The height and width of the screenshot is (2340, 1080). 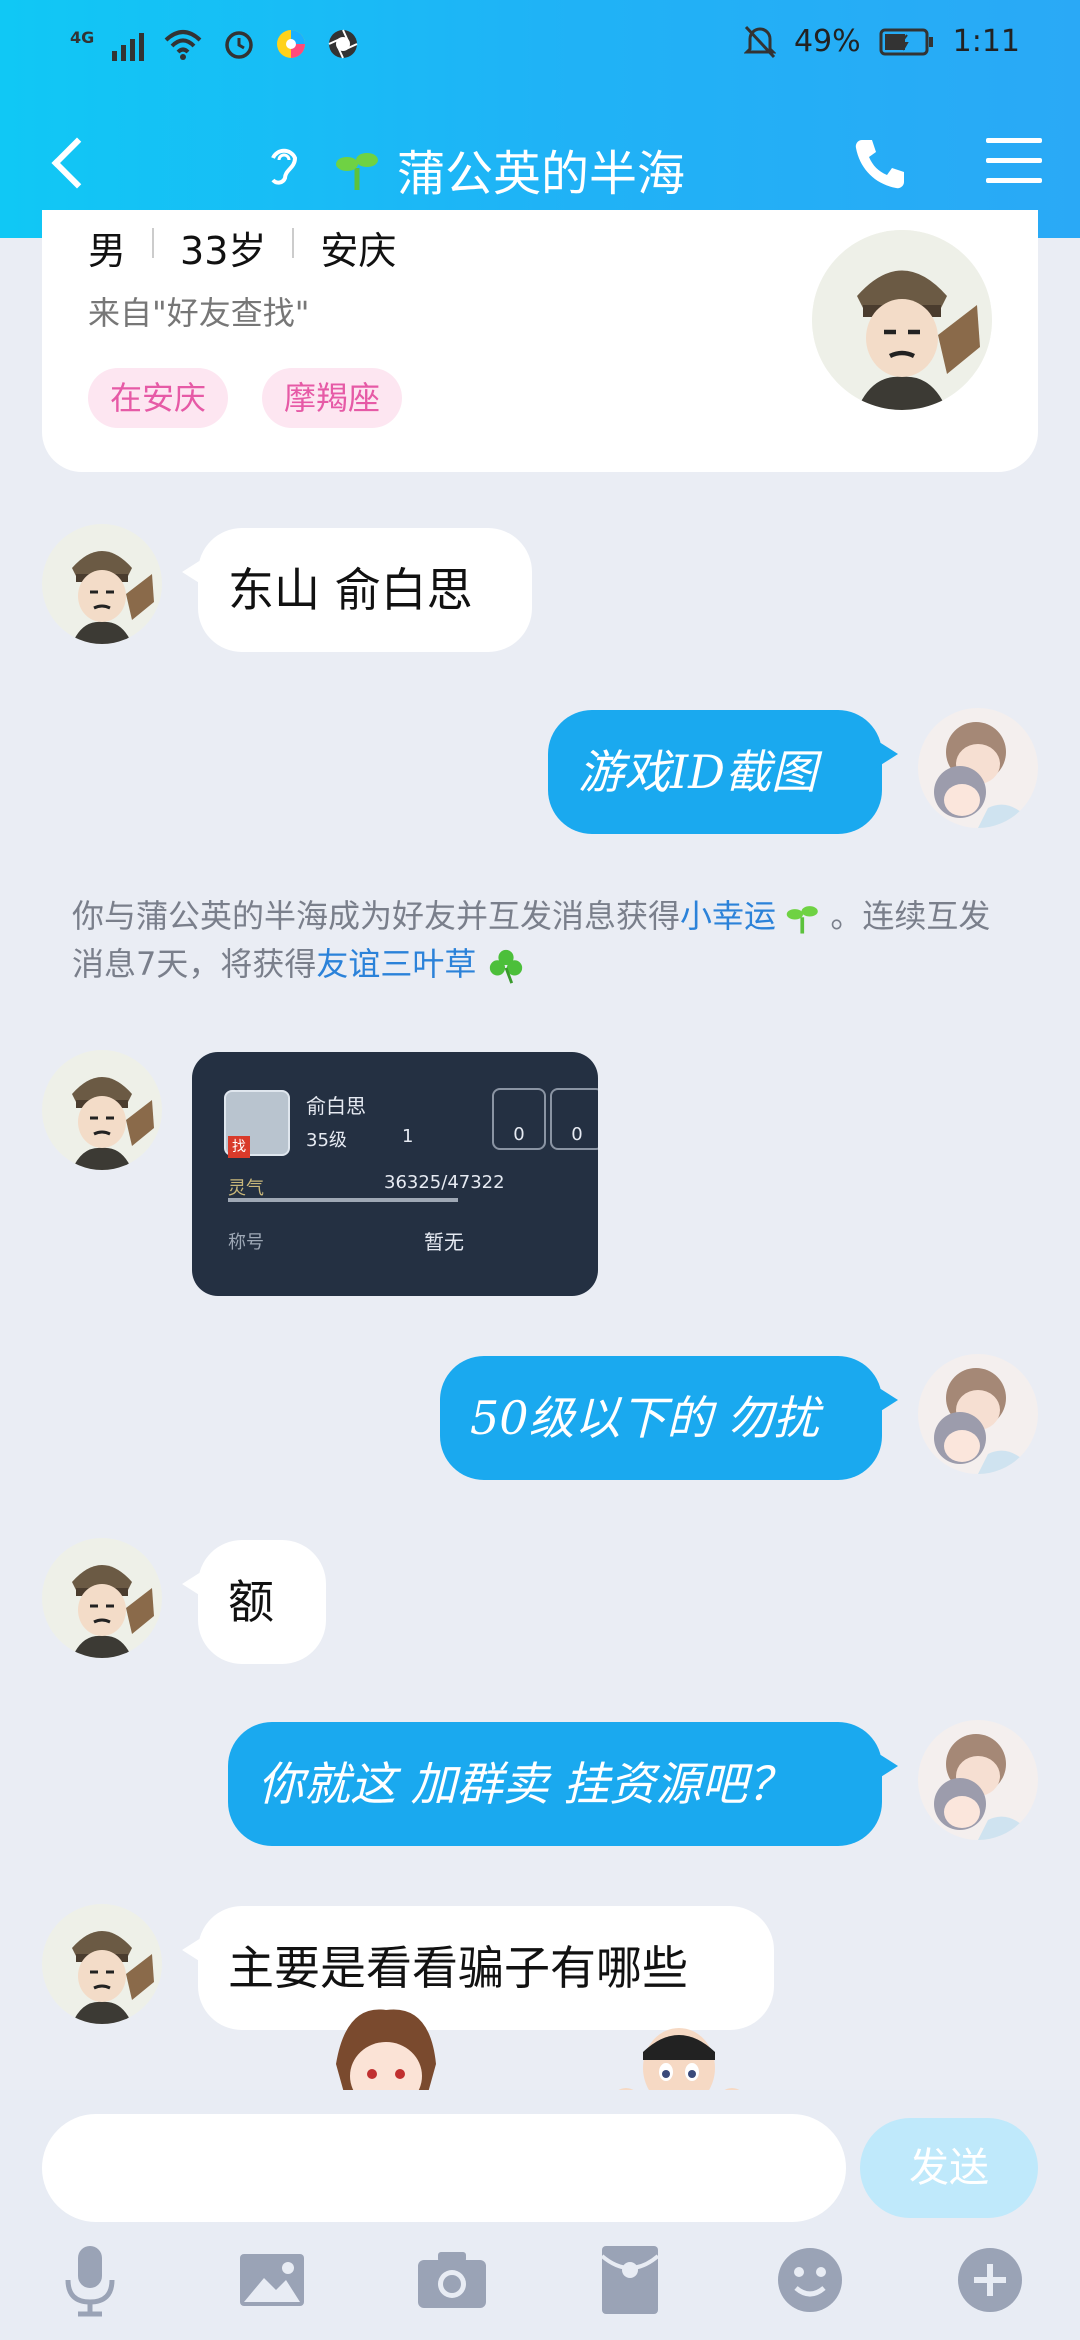 I want to click on message-bubble-outgoing: 你就这 加群卖 挂资源吧？, so click(x=563, y=1784).